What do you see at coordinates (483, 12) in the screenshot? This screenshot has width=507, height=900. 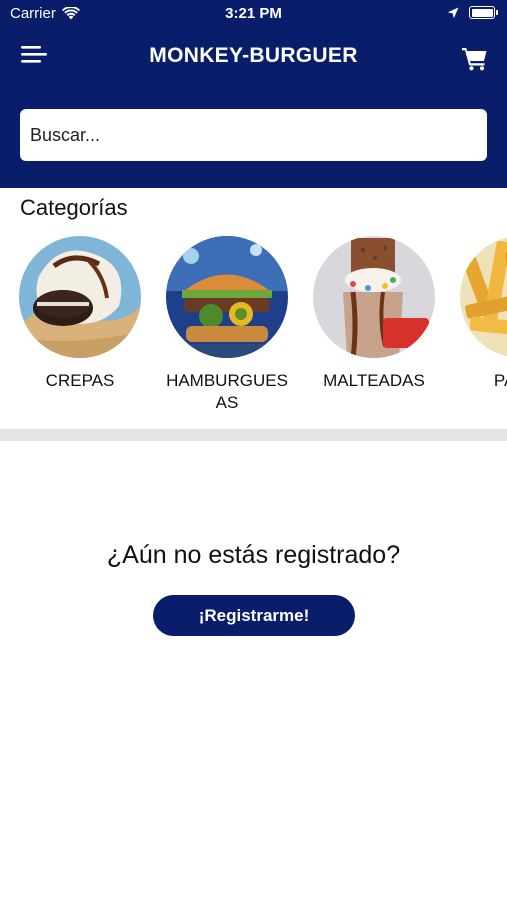 I see `battery-icon` at bounding box center [483, 12].